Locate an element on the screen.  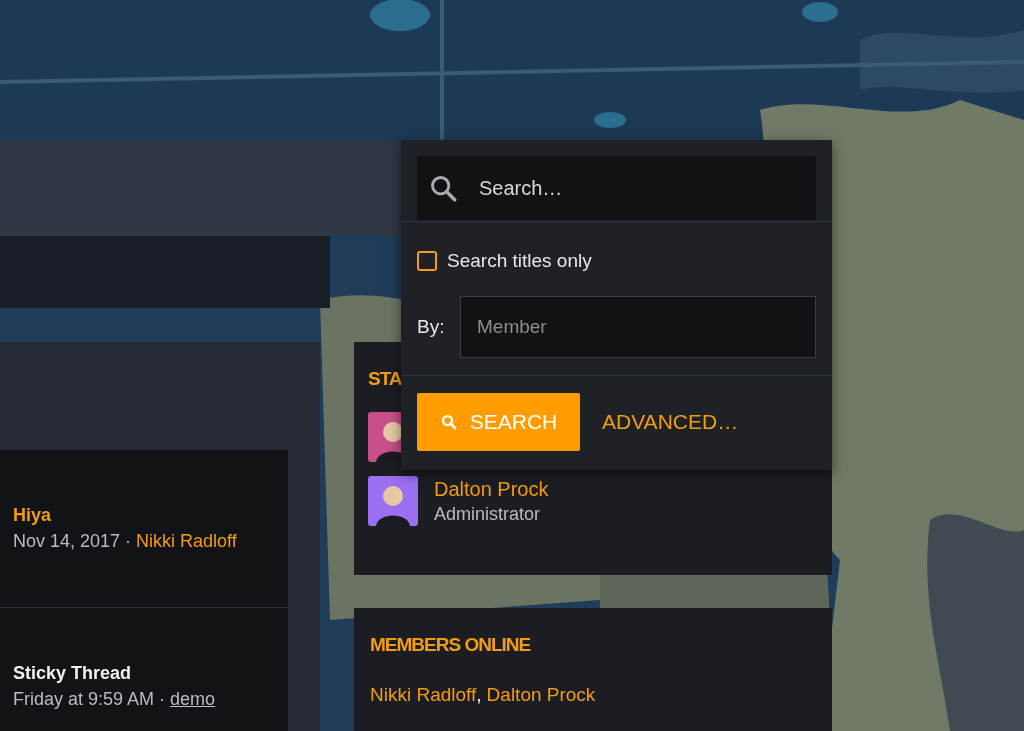
checkbox-label: Search titles only is located at coordinates (519, 260).